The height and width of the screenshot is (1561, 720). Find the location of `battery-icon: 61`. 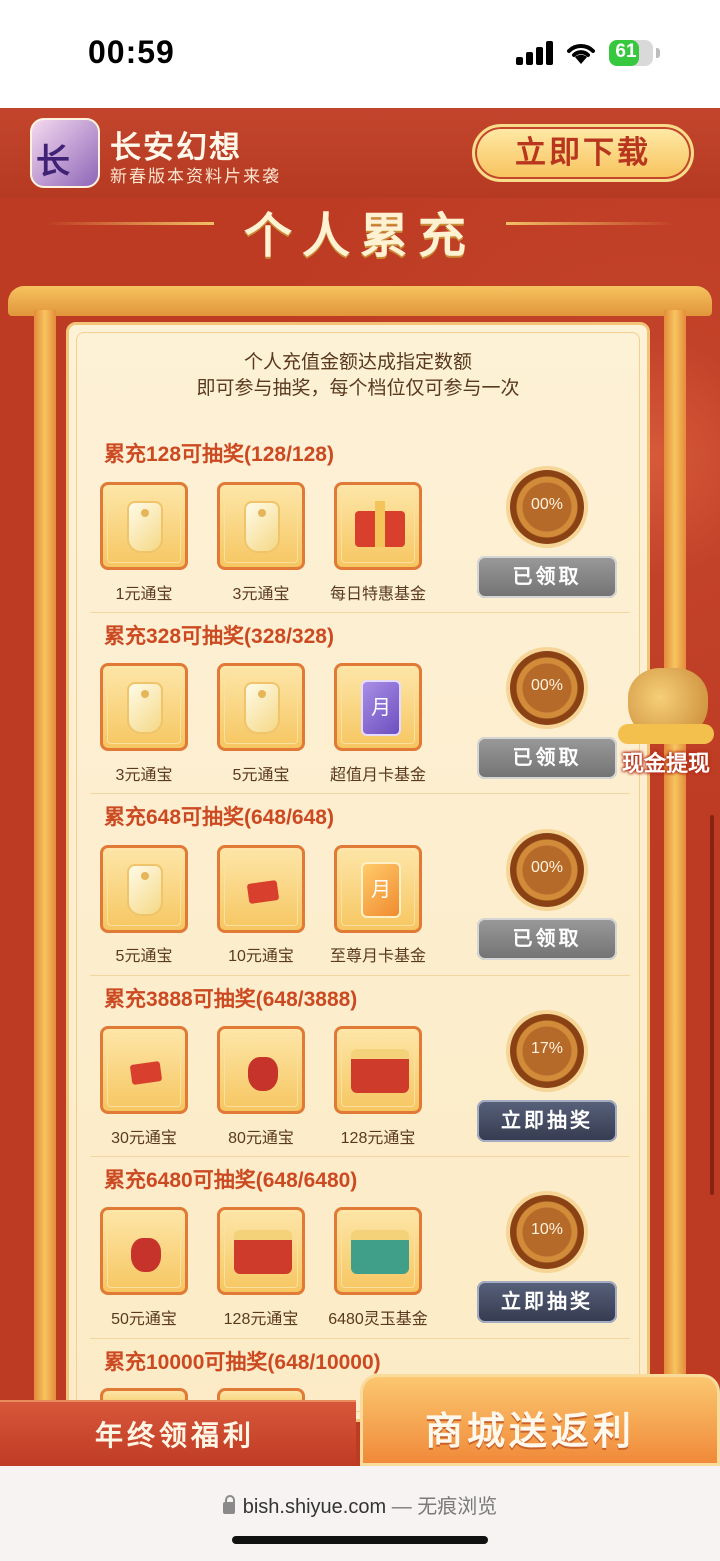

battery-icon: 61 is located at coordinates (631, 53).